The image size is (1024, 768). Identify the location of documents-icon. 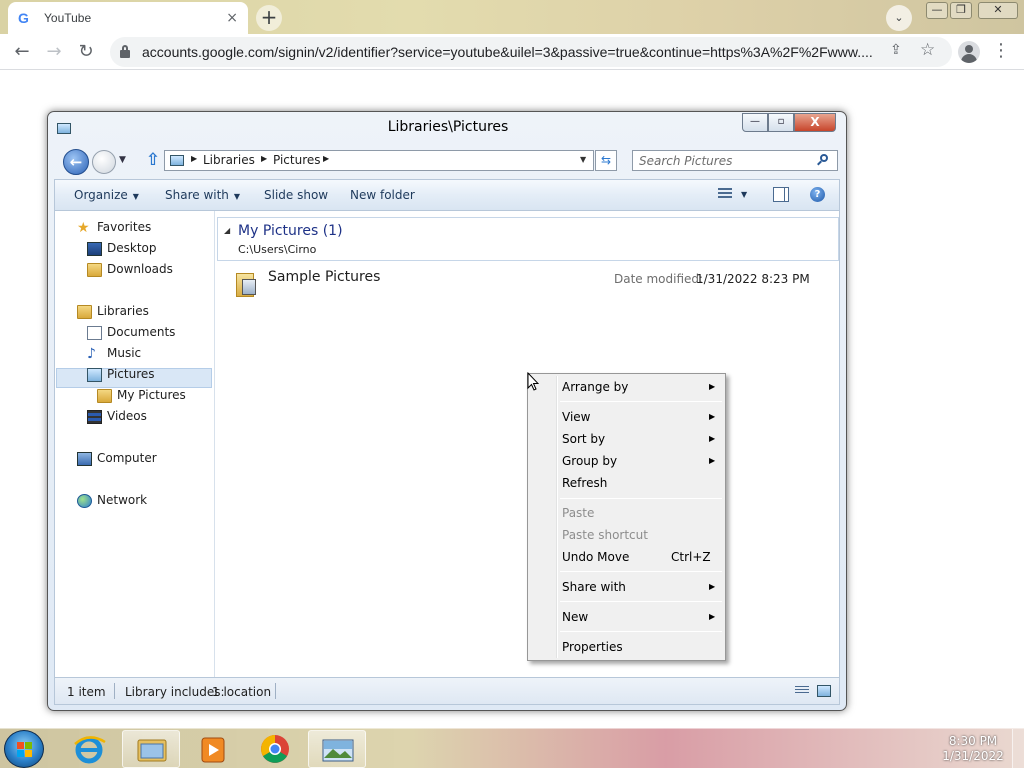
(94, 333).